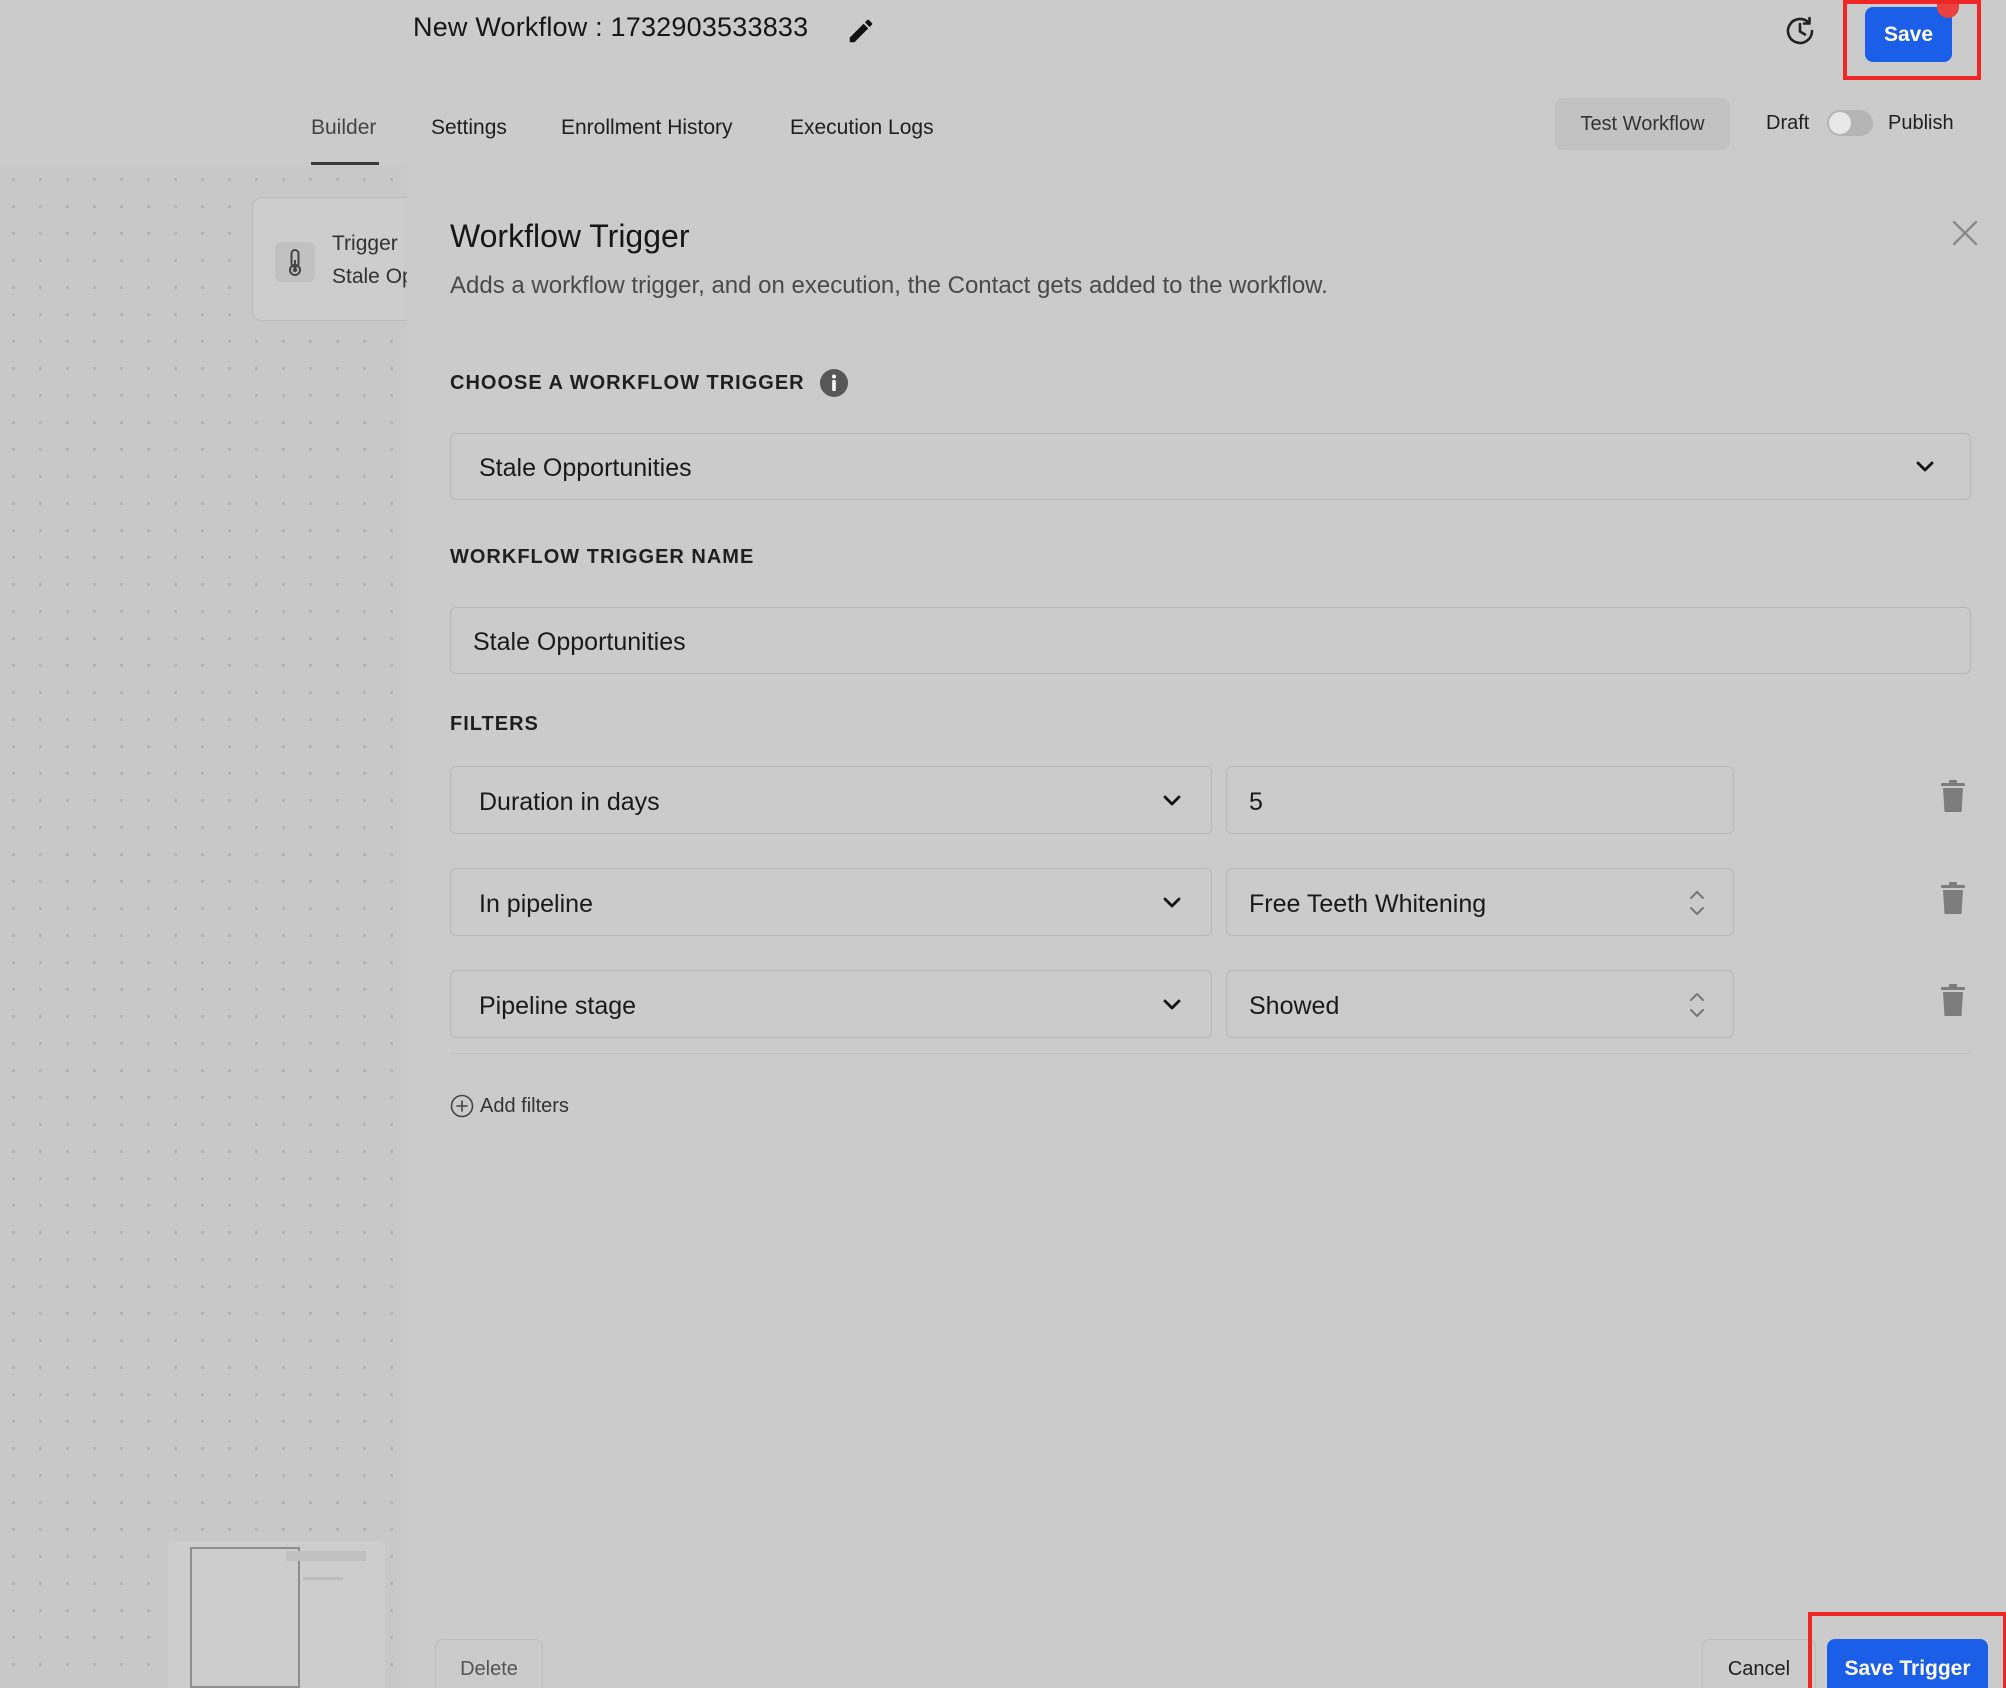  I want to click on workflow-title: New Workflow : 1732903533833, so click(611, 27).